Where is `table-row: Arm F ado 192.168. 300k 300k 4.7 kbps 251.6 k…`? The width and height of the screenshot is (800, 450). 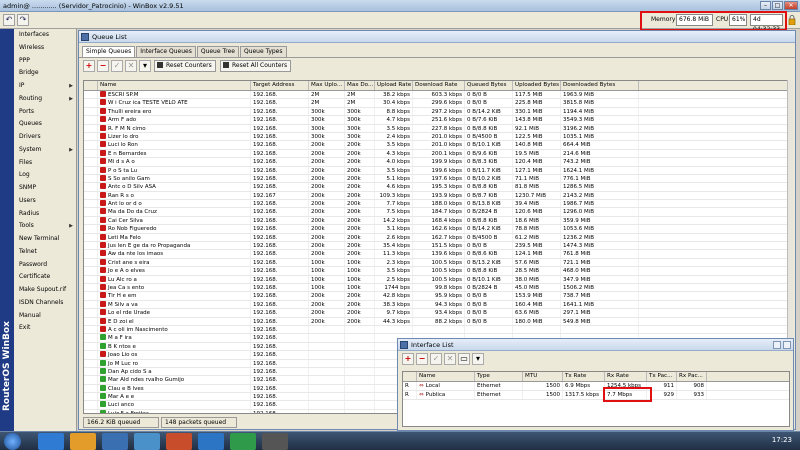 table-row: Arm F ado 192.168. 300k 300k 4.7 kbps 251.6 k… is located at coordinates (437, 120).